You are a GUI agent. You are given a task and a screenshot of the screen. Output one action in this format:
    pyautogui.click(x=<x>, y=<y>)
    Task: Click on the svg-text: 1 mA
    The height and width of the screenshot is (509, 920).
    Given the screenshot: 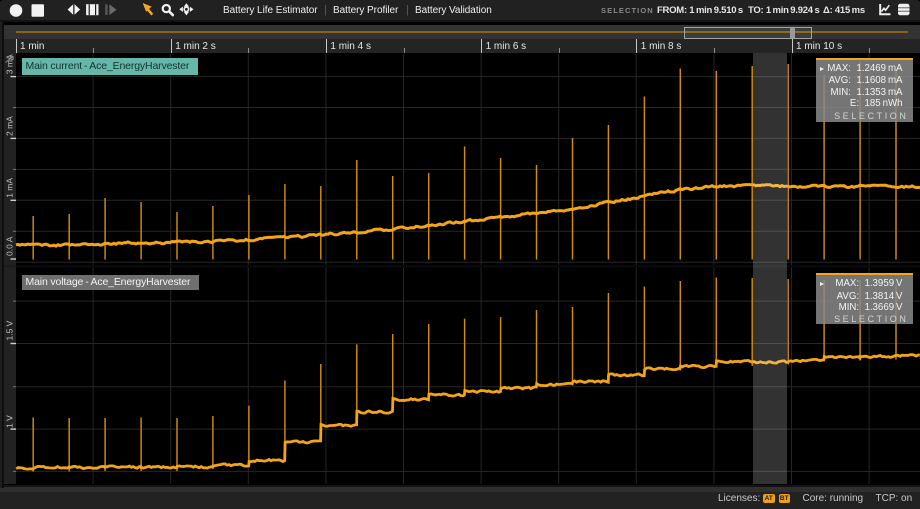 What is the action you would take?
    pyautogui.click(x=10, y=188)
    